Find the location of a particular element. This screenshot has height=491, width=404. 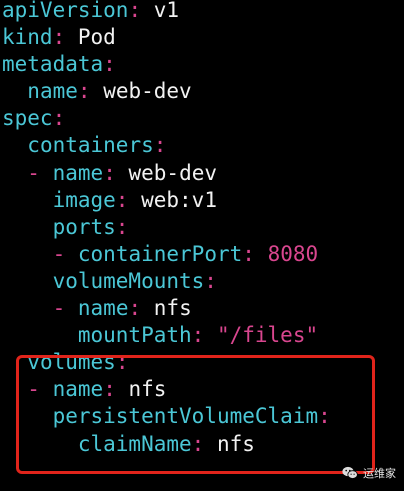

code-line: name: web-dev is located at coordinates (166, 91).